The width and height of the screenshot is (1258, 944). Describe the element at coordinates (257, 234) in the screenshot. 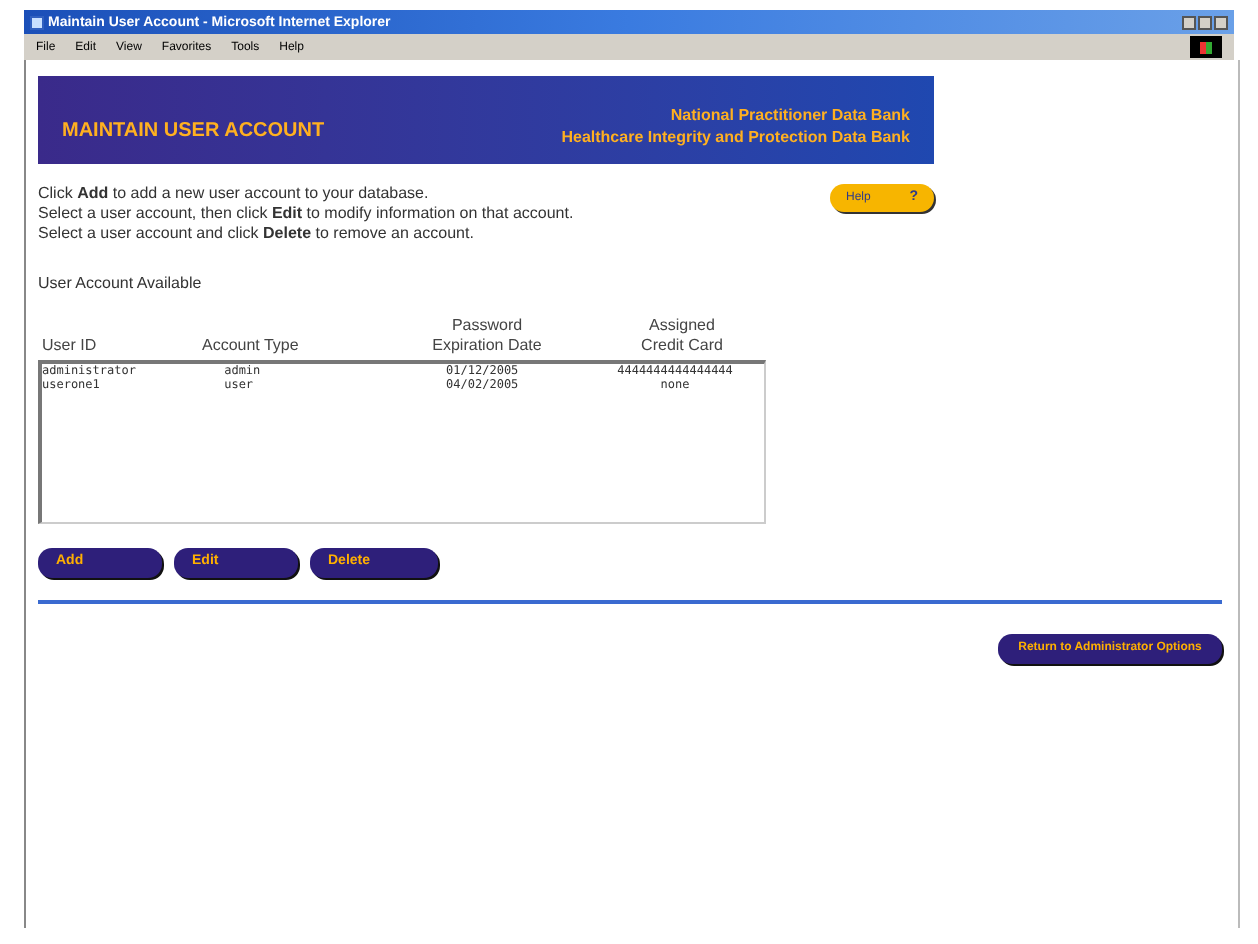

I see `instruction-text: Select a user account and click Delete to remove an account.` at that location.